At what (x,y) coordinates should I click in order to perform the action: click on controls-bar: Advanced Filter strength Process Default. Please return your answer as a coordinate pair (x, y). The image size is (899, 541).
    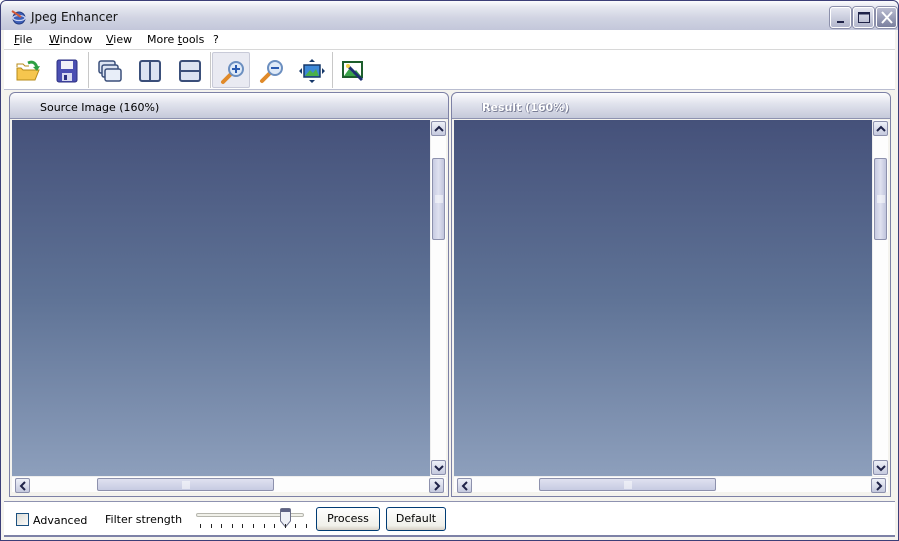
    Looking at the image, I should click on (449, 519).